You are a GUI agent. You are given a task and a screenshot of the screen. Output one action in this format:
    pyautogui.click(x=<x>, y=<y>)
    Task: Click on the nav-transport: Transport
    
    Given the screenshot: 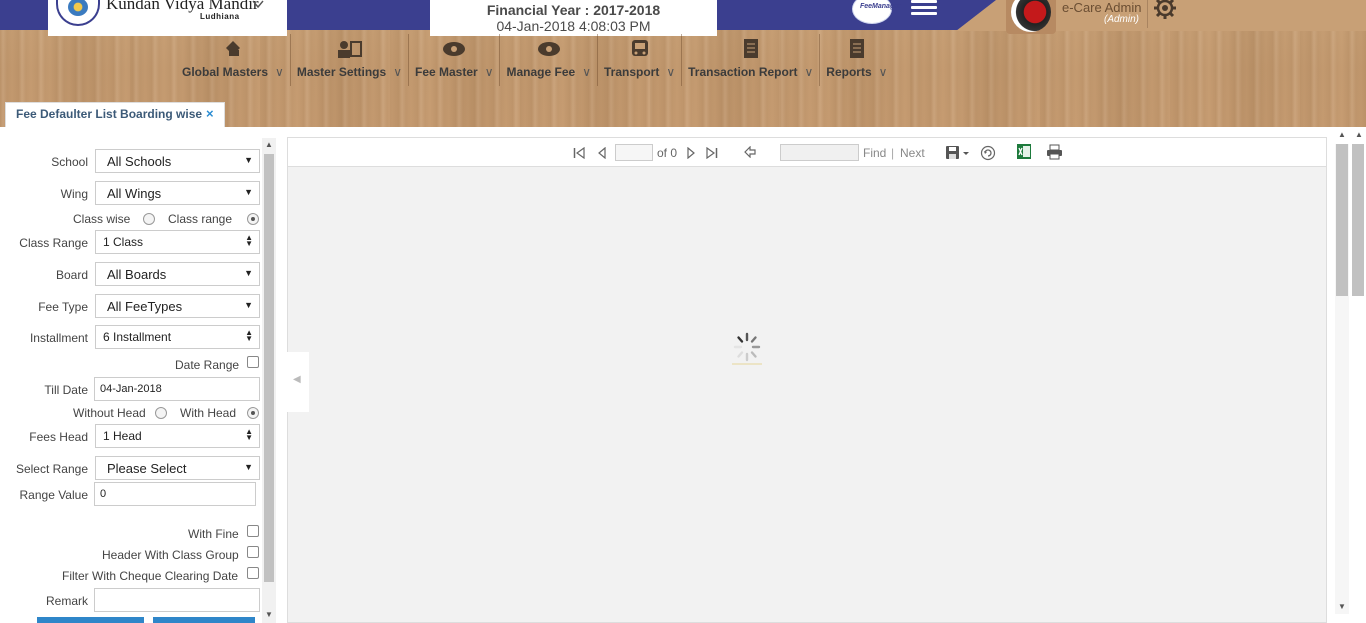 What is the action you would take?
    pyautogui.click(x=638, y=60)
    